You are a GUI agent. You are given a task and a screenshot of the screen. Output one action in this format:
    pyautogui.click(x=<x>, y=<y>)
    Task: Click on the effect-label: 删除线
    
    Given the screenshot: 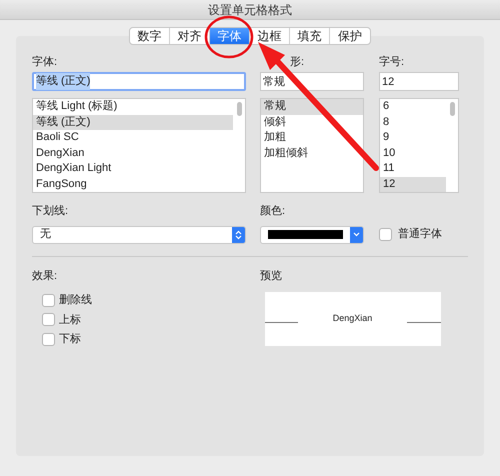 What is the action you would take?
    pyautogui.click(x=75, y=300)
    